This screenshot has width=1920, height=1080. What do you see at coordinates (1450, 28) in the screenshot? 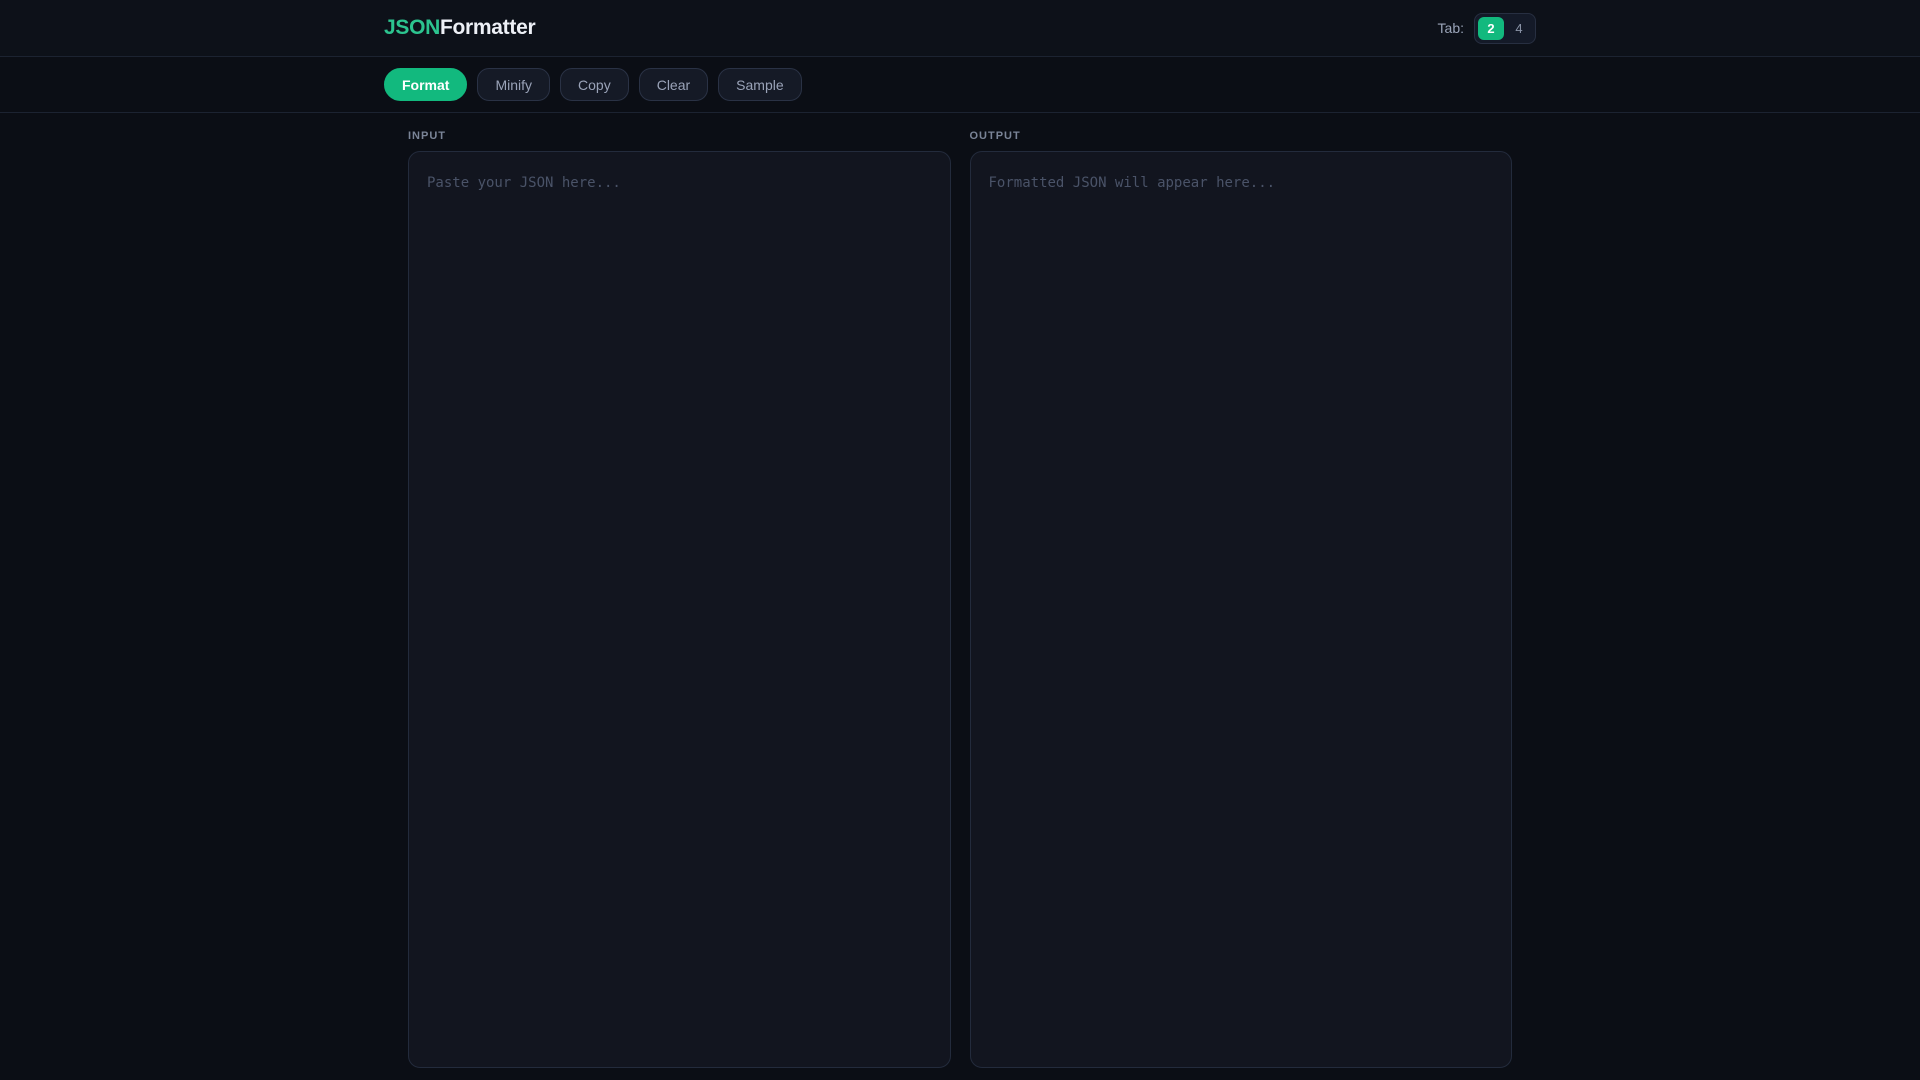
I see `tab-size-label: Tab:` at bounding box center [1450, 28].